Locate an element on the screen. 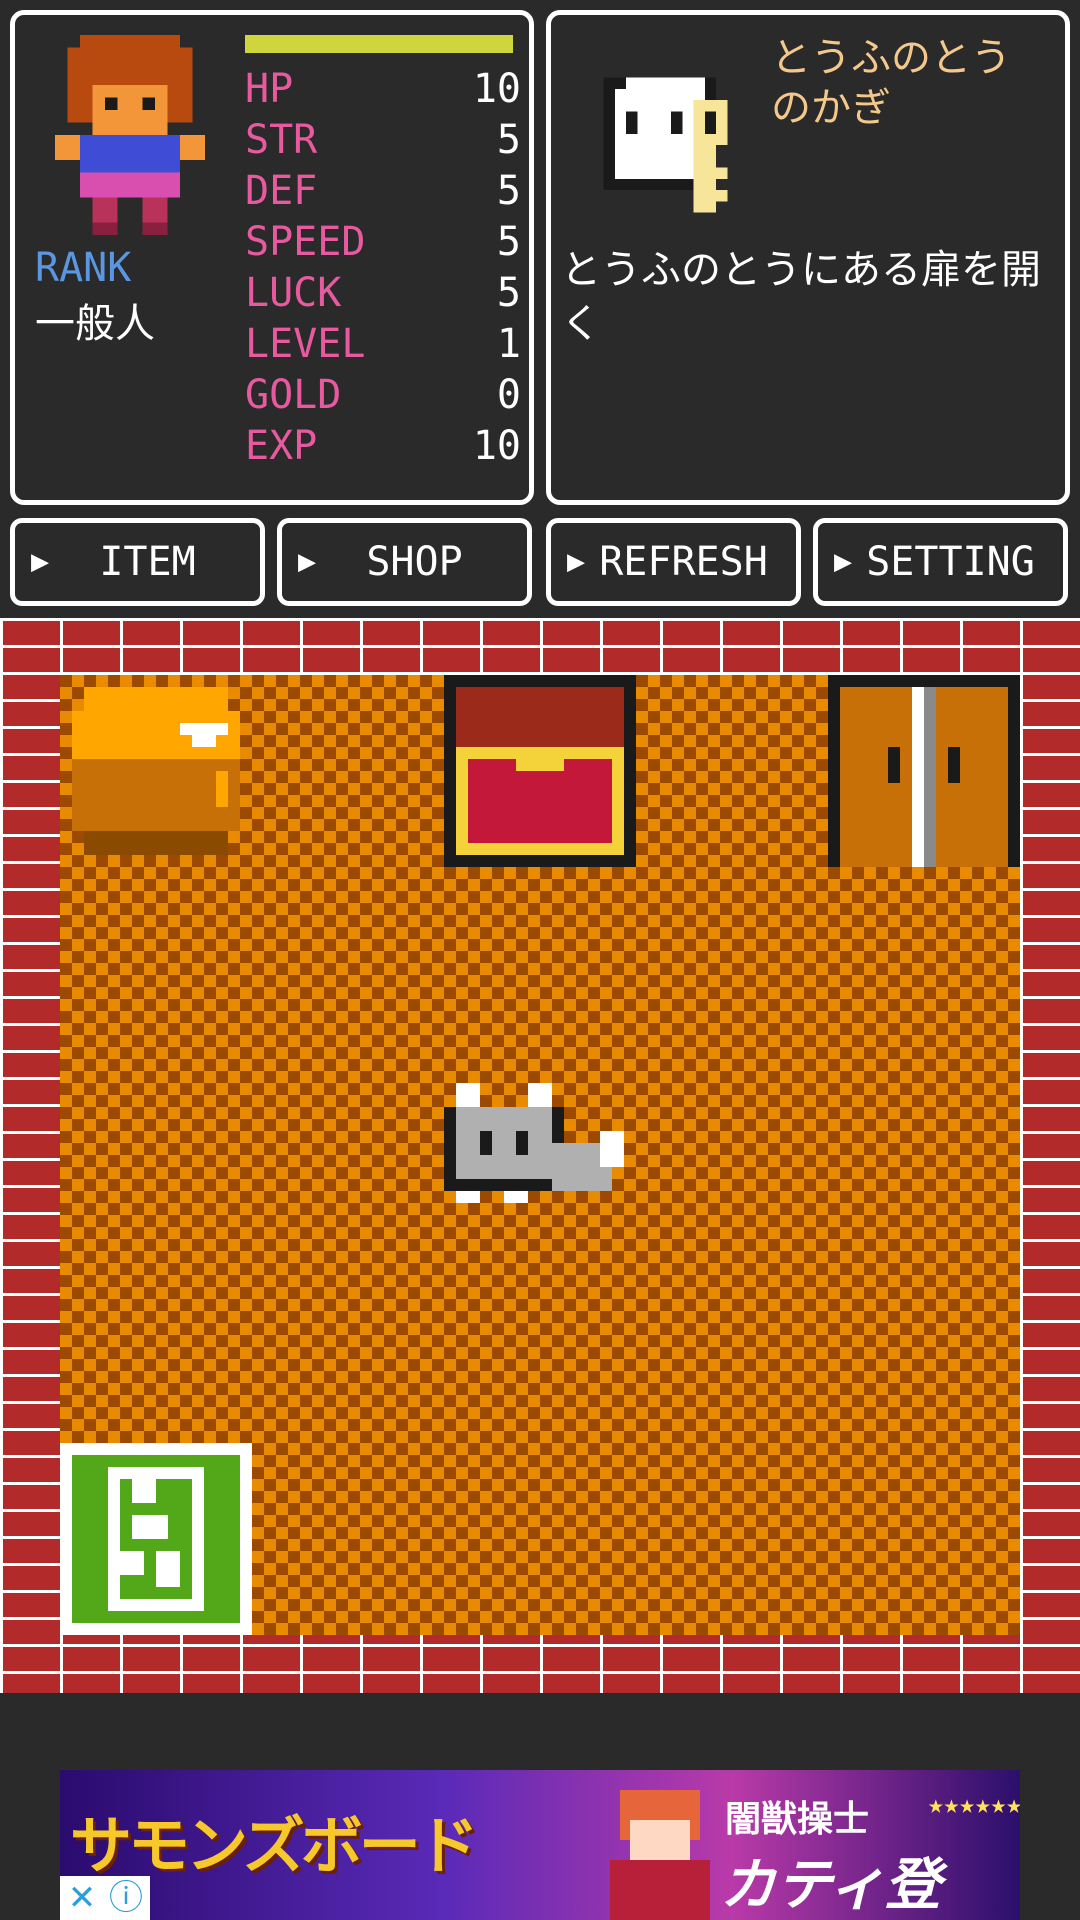  close-icon: ✕ is located at coordinates (82, 1898).